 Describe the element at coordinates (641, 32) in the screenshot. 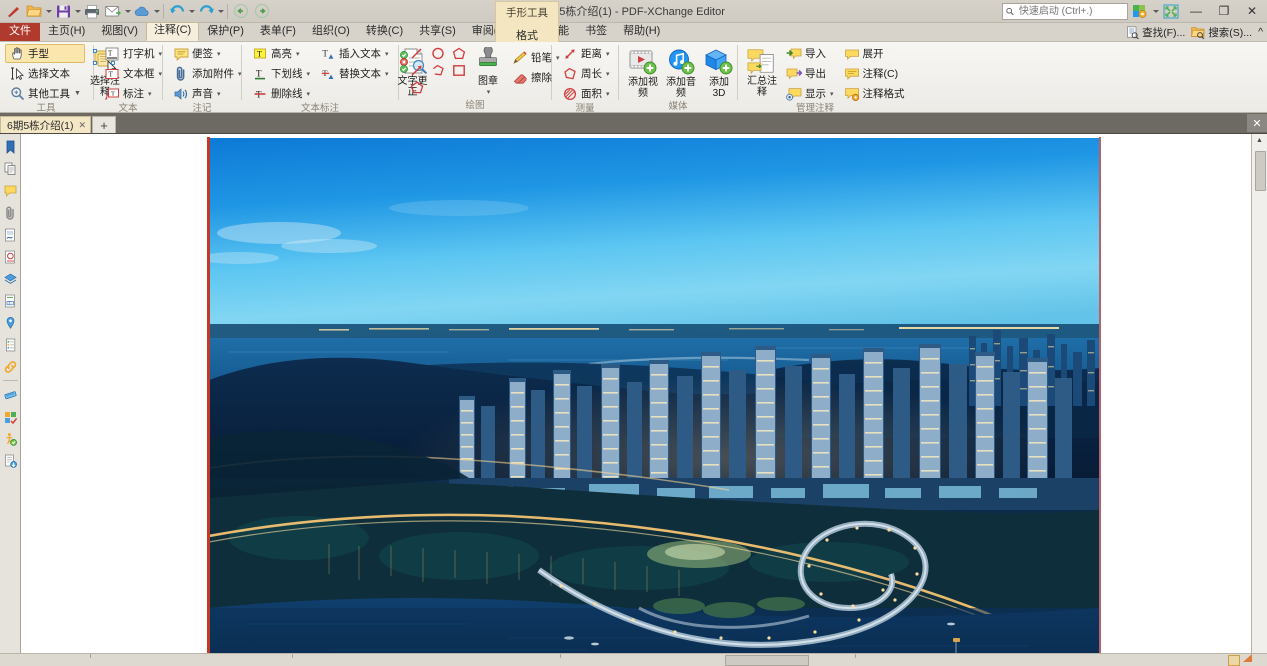

I see `tab-help: 帮助(H)` at that location.